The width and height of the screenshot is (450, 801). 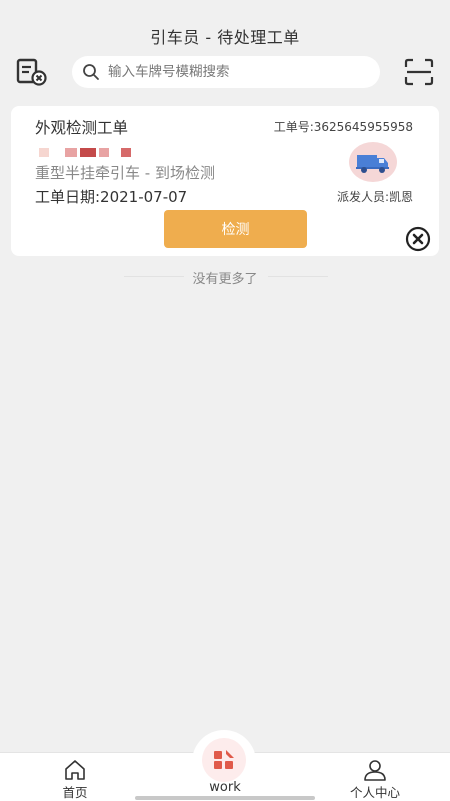 I want to click on license-plate-blurred, so click(x=85, y=154).